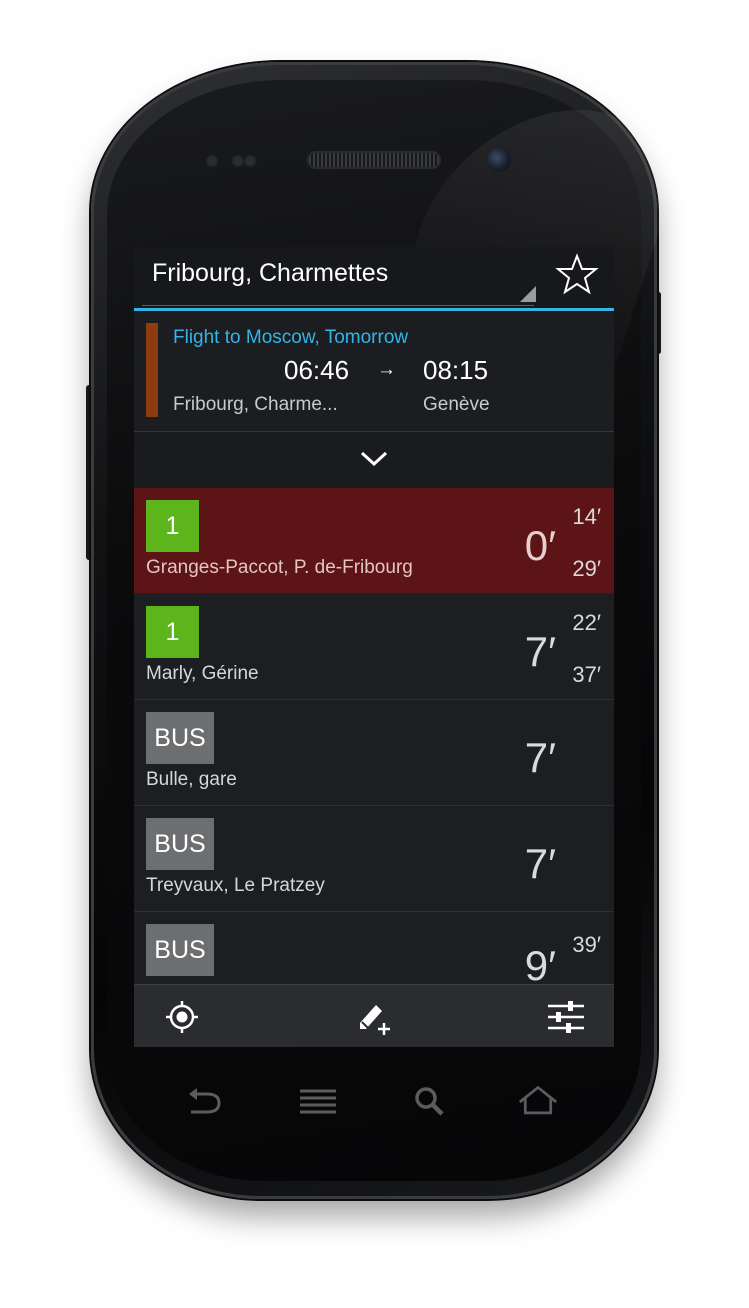 This screenshot has height=1308, width=749. I want to click on trip-departure-time: 06:46, so click(317, 370).